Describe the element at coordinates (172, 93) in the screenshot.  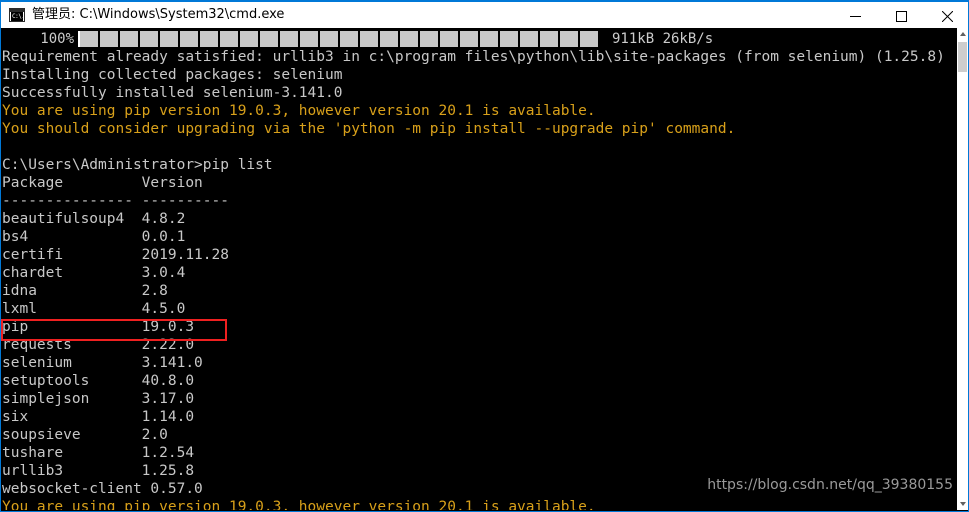
I see `terminal-line: Successfully installed selenium-3.141.0` at that location.